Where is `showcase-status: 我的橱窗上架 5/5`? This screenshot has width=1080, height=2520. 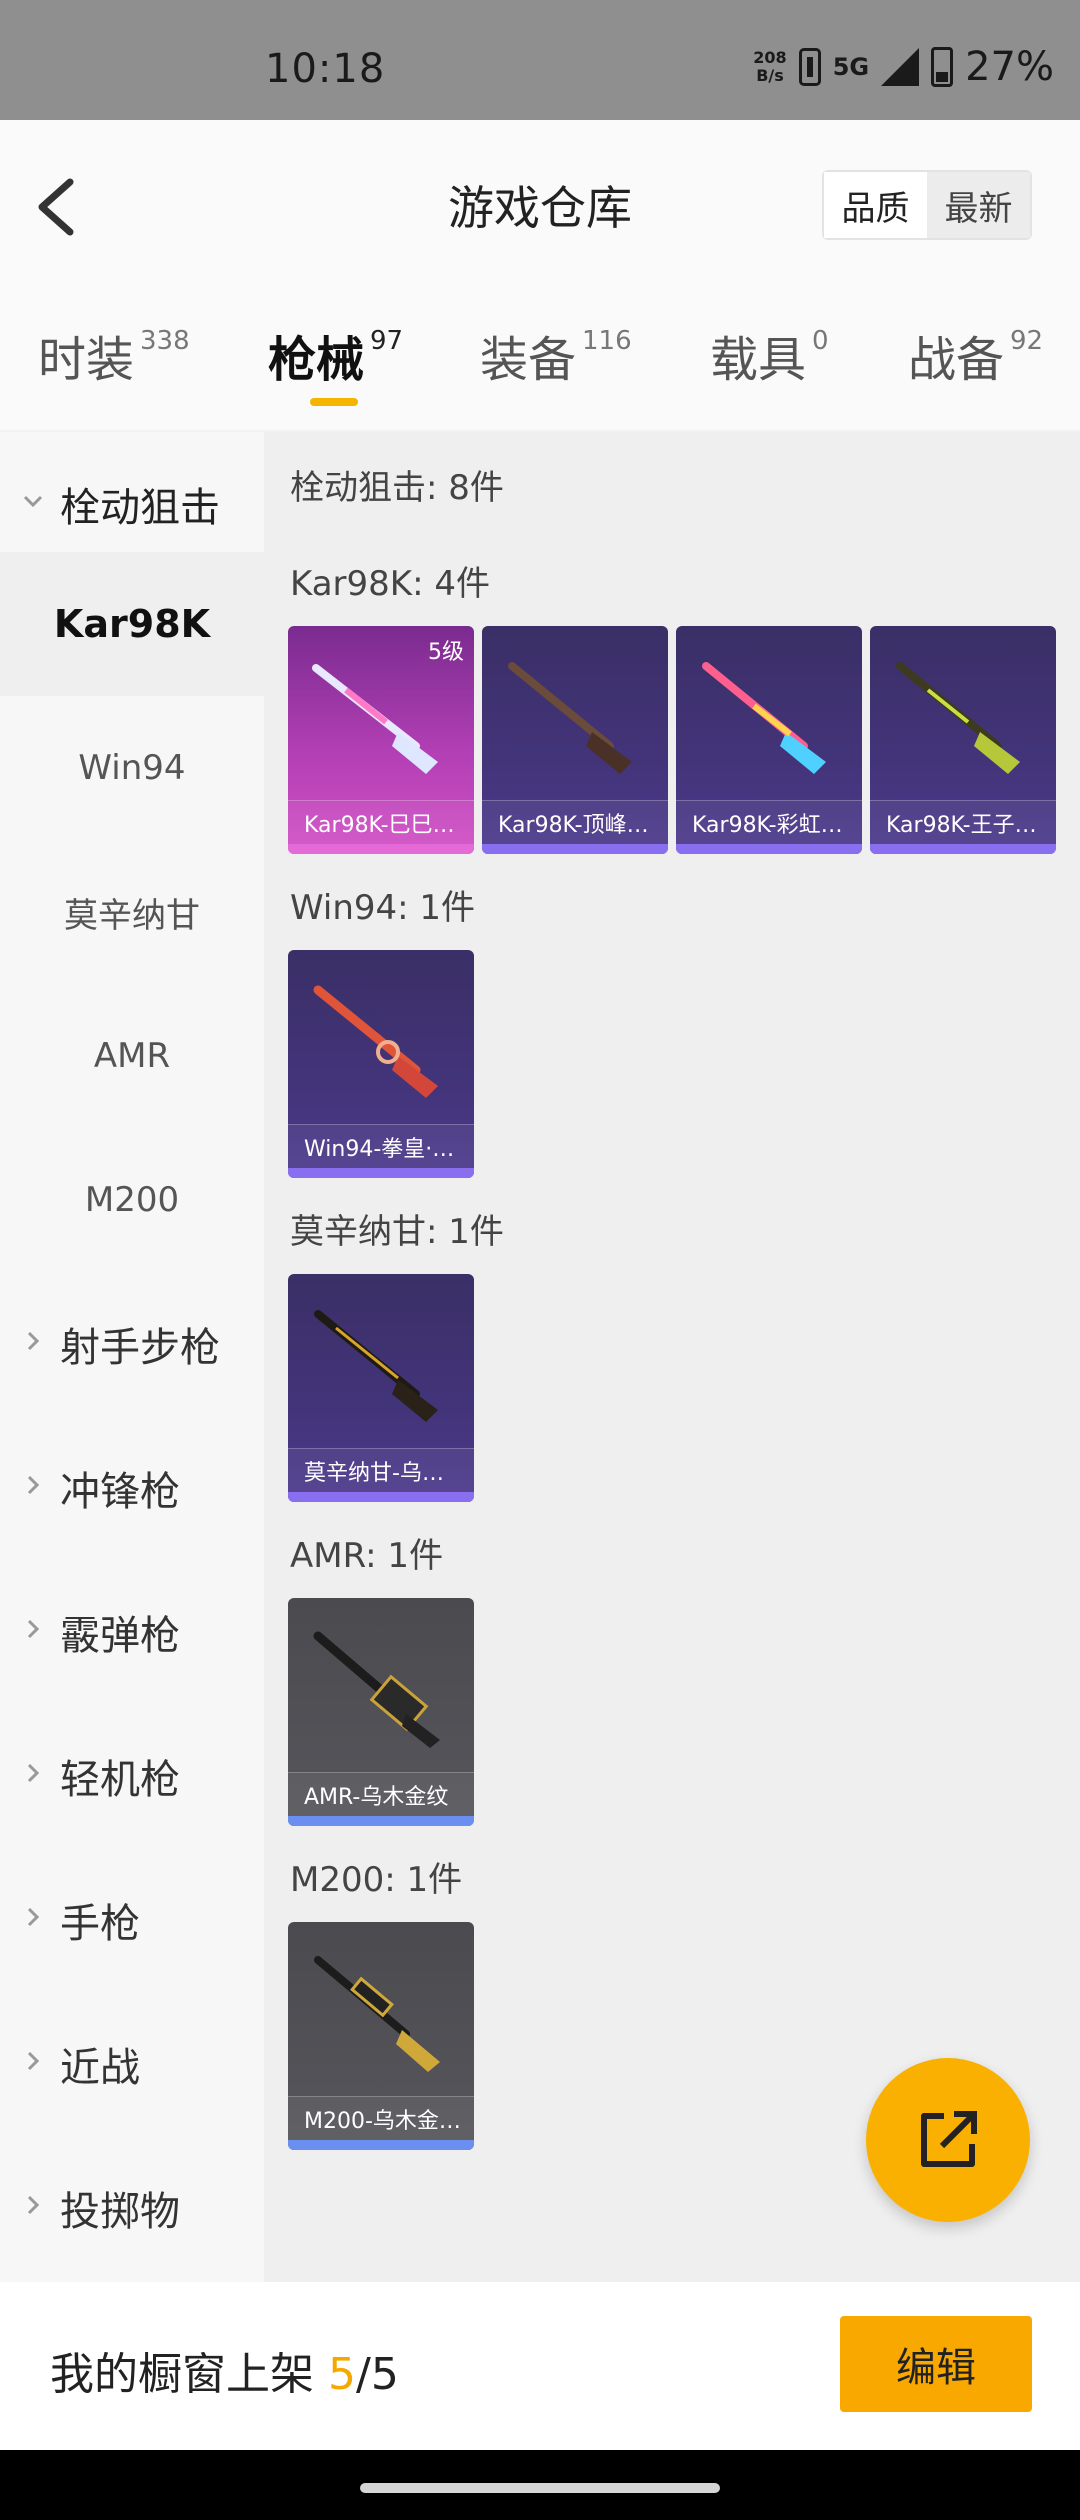 showcase-status: 我的橱窗上架 5/5 is located at coordinates (224, 2370).